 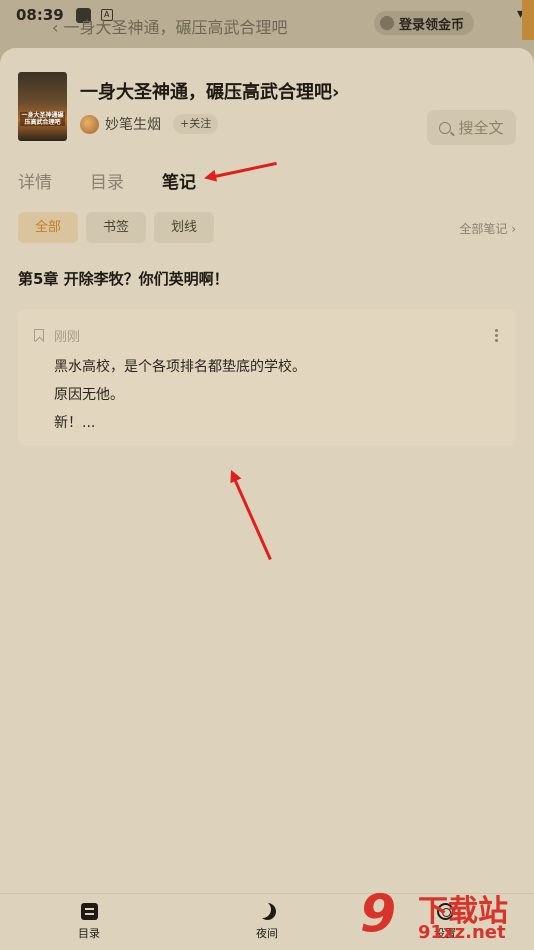 What do you see at coordinates (462, 932) in the screenshot?
I see `watermark-url: 91xz.net` at bounding box center [462, 932].